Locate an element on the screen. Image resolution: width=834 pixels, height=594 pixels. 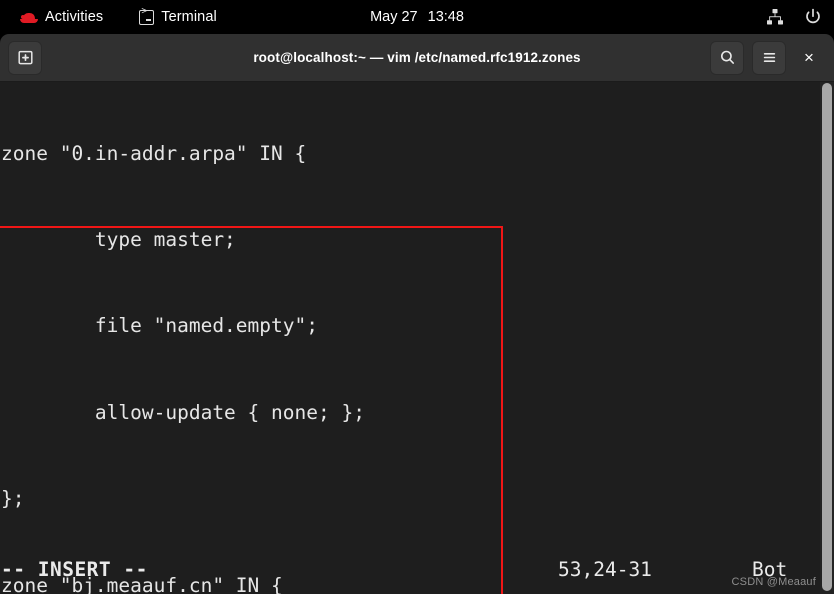
network-sitemap-icon is located at coordinates (775, 17).